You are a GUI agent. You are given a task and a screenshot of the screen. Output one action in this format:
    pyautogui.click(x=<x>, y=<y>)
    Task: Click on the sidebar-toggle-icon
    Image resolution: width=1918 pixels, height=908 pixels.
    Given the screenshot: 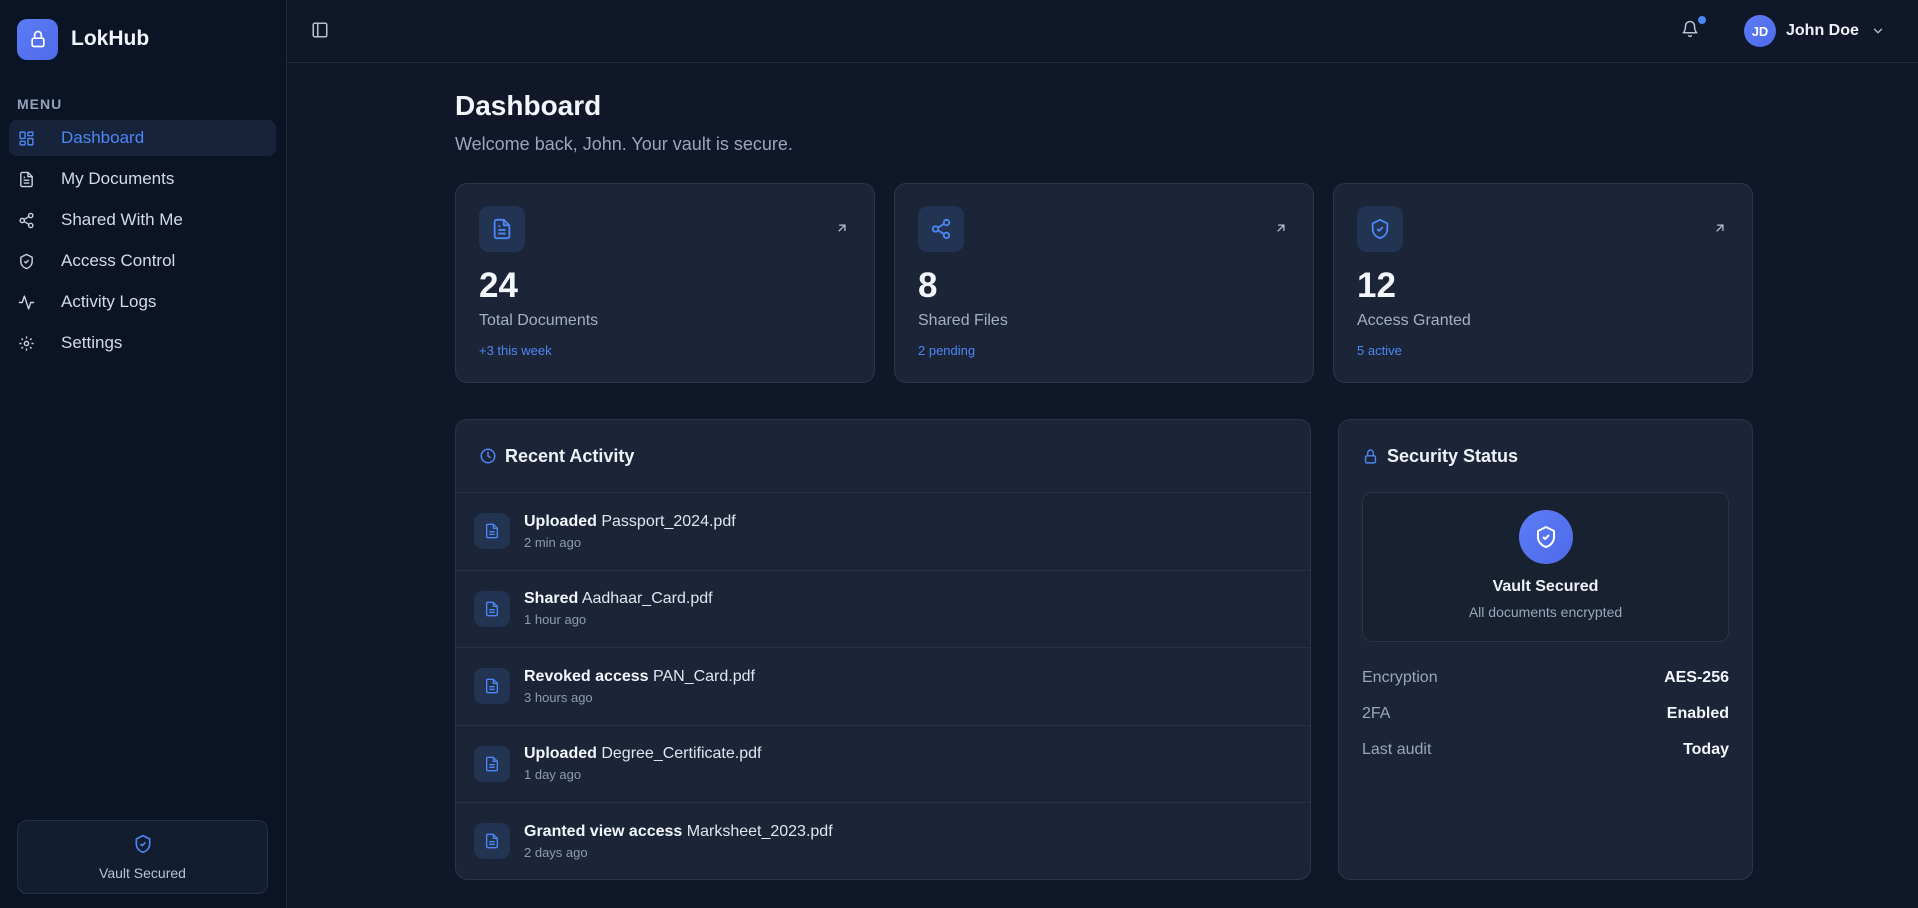 What is the action you would take?
    pyautogui.click(x=320, y=30)
    